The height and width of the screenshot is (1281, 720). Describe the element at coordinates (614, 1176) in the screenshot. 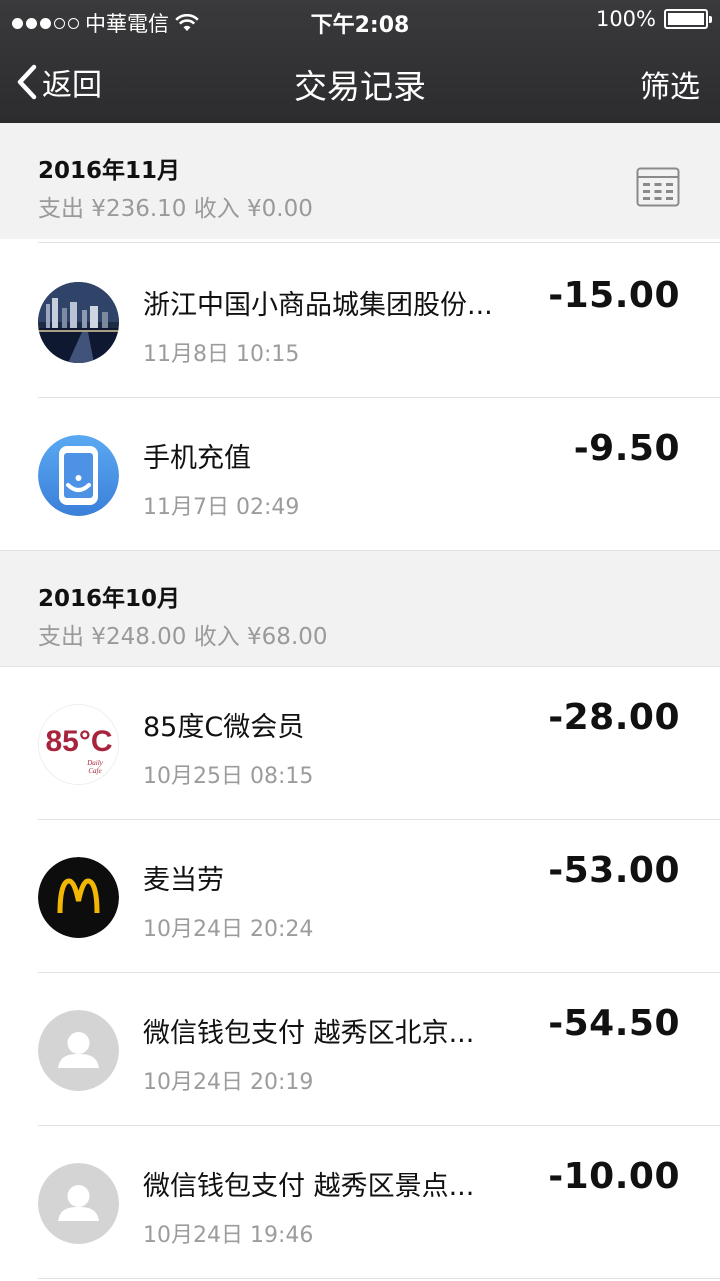

I see `transaction-amount: -10.00` at that location.